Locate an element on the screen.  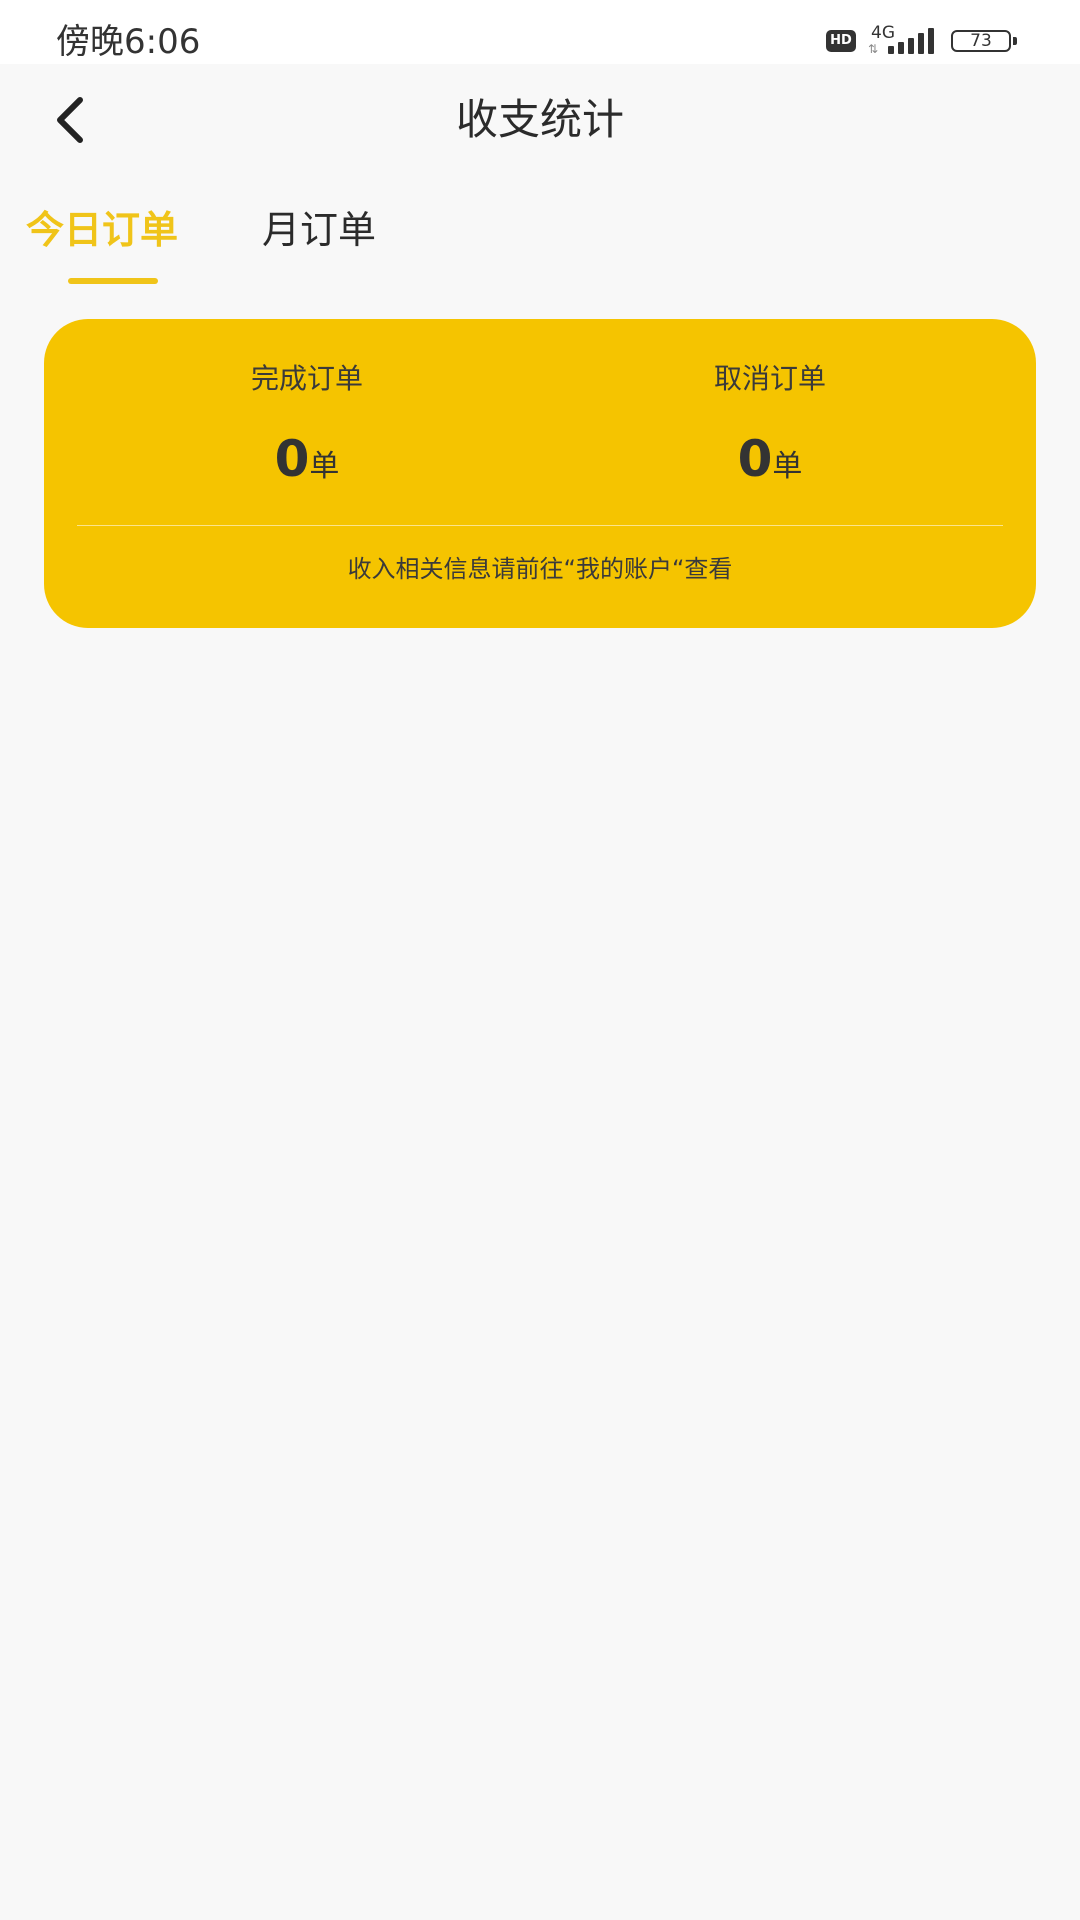
hd-badge: HD is located at coordinates (841, 41).